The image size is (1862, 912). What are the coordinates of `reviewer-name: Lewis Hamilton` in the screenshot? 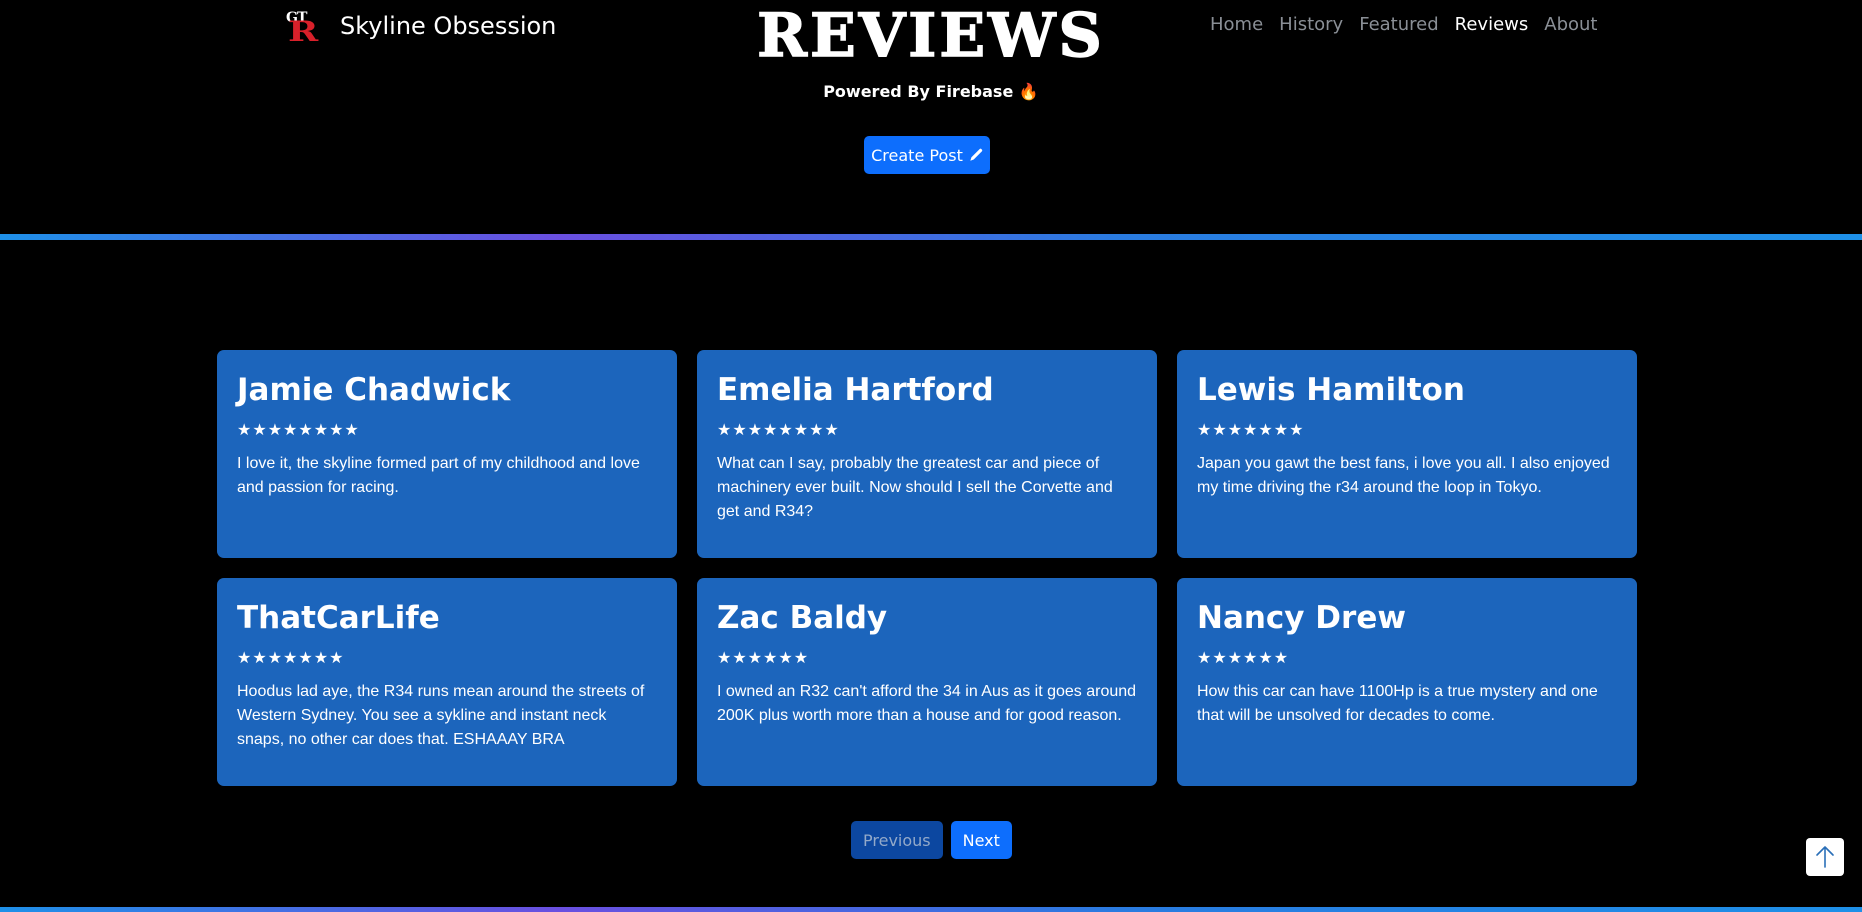 It's located at (1331, 390).